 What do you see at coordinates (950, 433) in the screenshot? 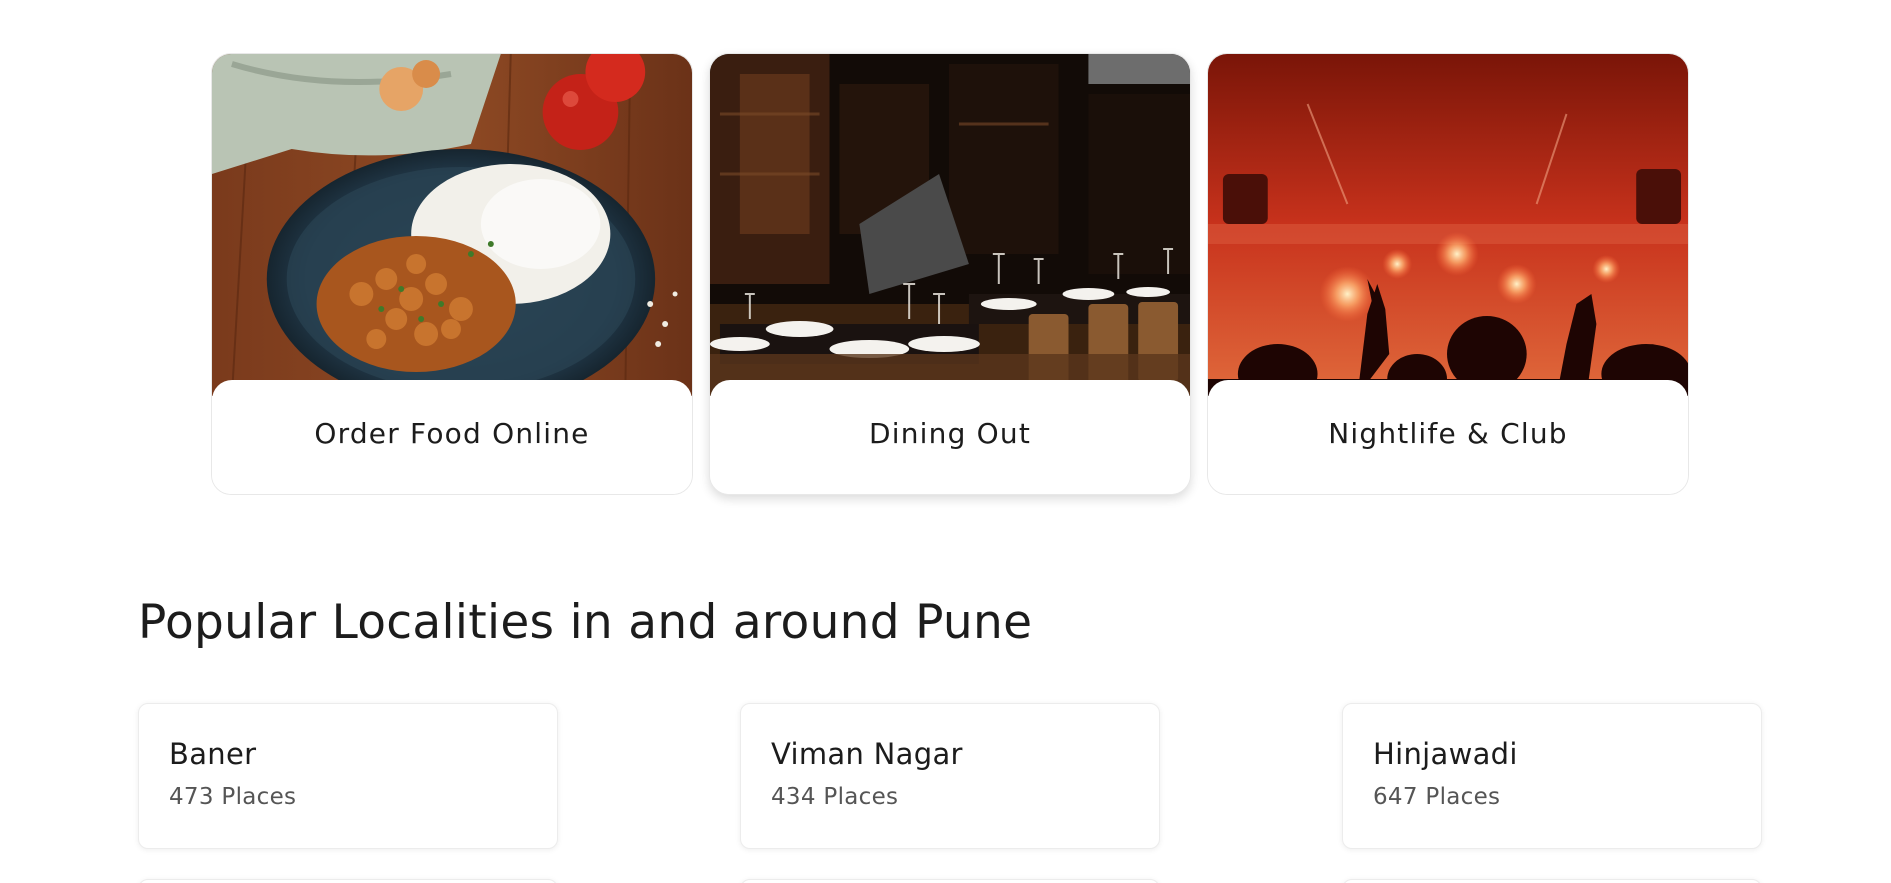
I see `category-label: Dining Out` at bounding box center [950, 433].